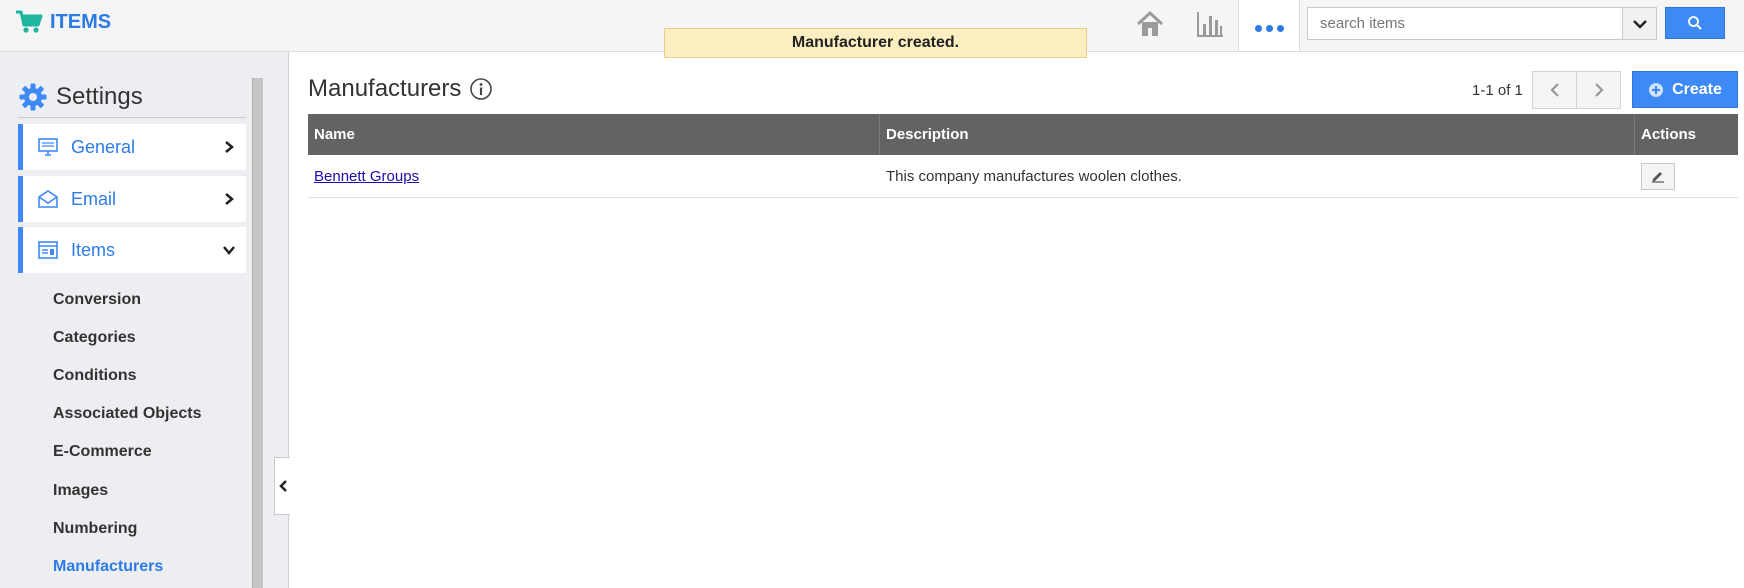  I want to click on monitor-icon, so click(48, 147).